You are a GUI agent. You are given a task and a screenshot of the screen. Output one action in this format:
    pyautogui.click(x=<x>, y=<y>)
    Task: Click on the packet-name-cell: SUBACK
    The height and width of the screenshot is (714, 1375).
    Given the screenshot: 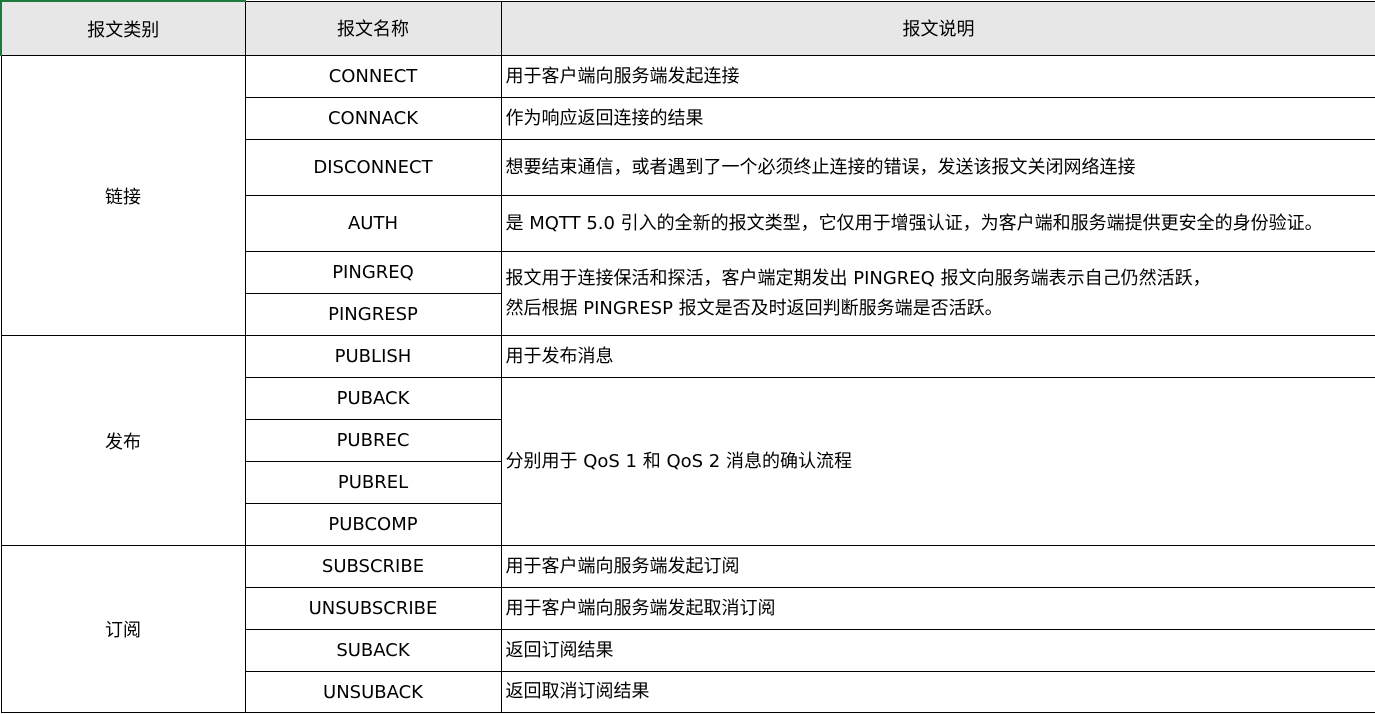 What is the action you would take?
    pyautogui.click(x=373, y=650)
    